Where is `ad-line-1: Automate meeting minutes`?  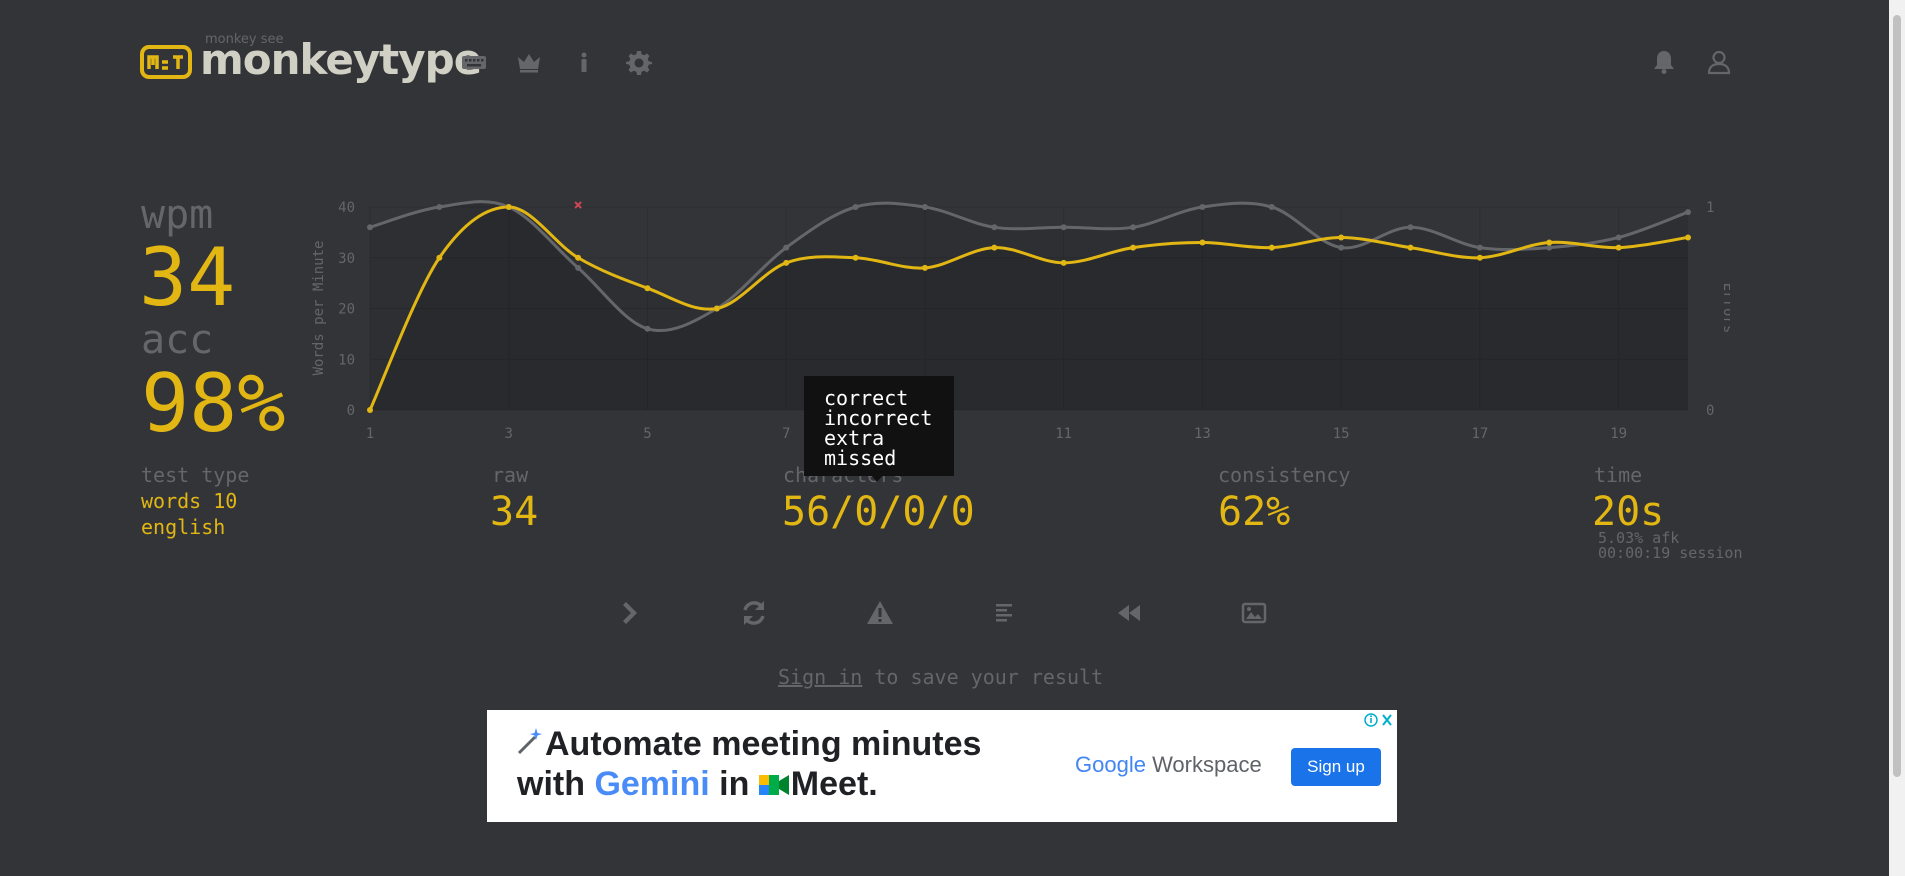
ad-line-1: Automate meeting minutes is located at coordinates (763, 744).